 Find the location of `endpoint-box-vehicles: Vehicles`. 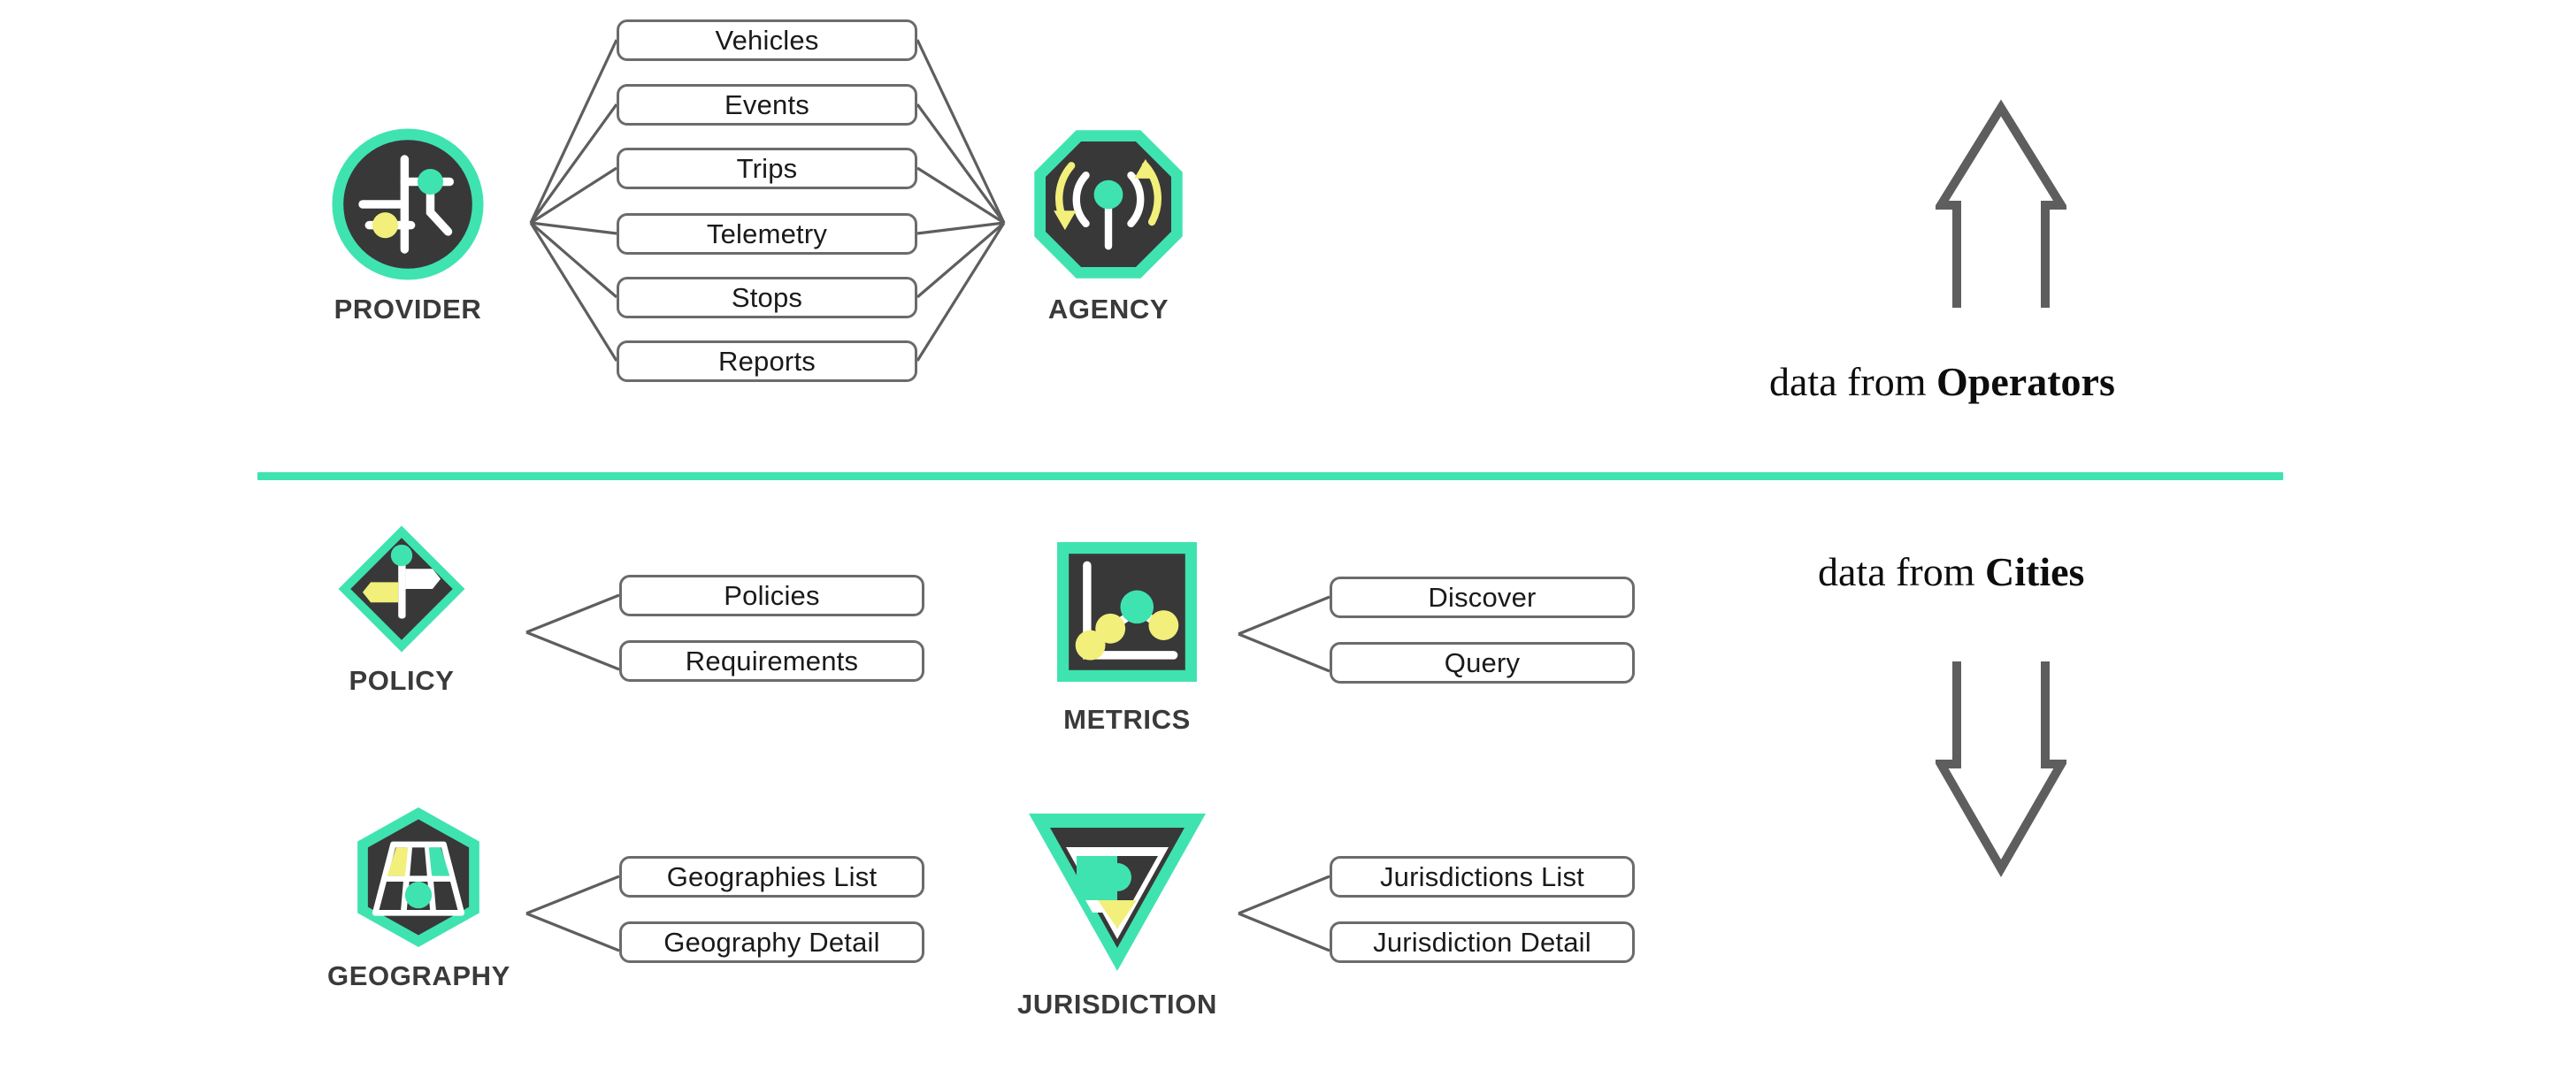

endpoint-box-vehicles: Vehicles is located at coordinates (767, 40).